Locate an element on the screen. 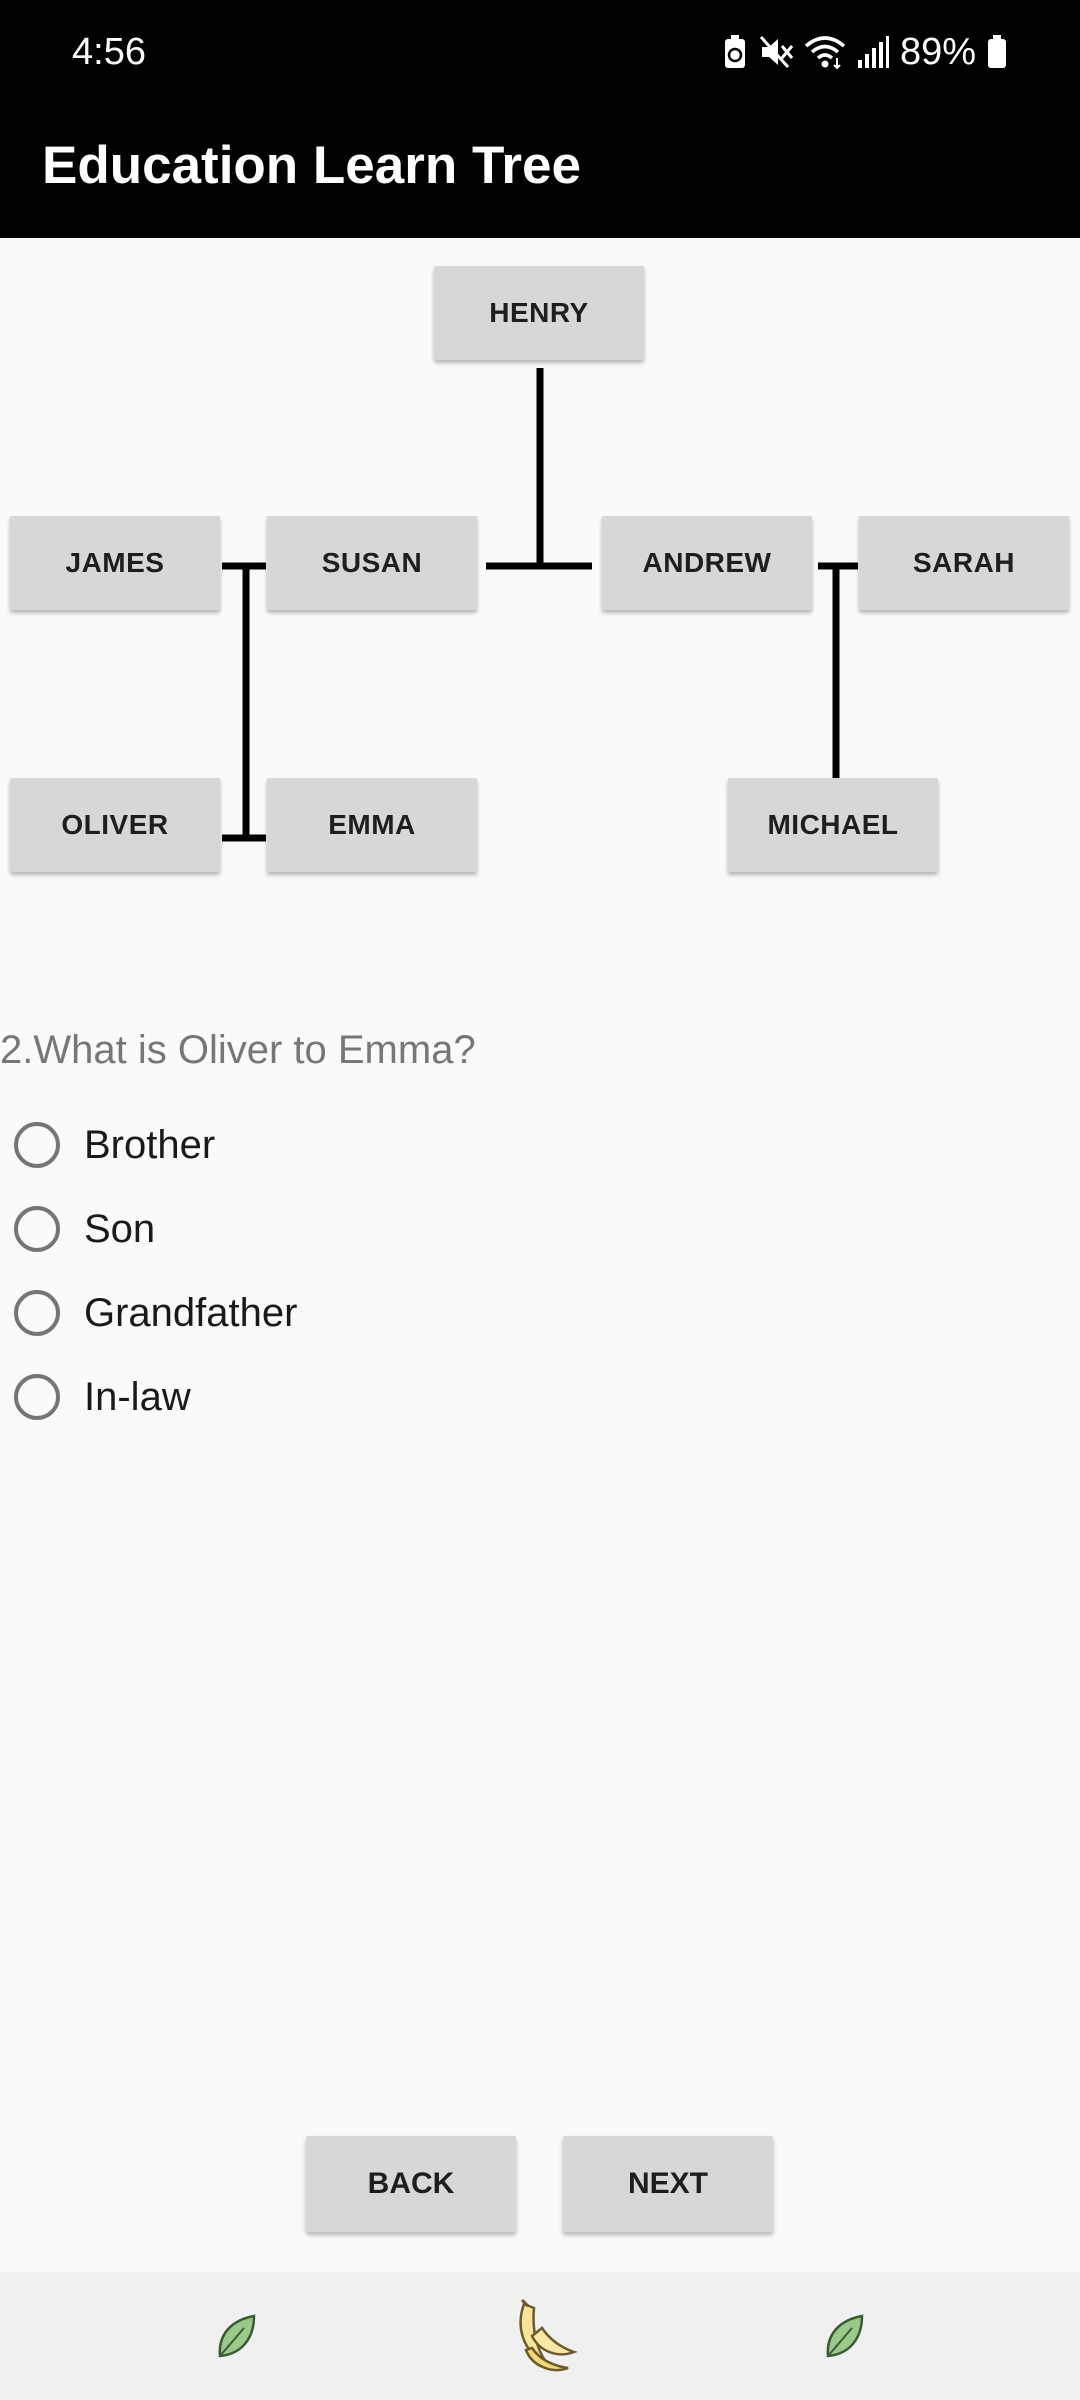 The width and height of the screenshot is (1080, 2400). back-button: BACK is located at coordinates (411, 2184).